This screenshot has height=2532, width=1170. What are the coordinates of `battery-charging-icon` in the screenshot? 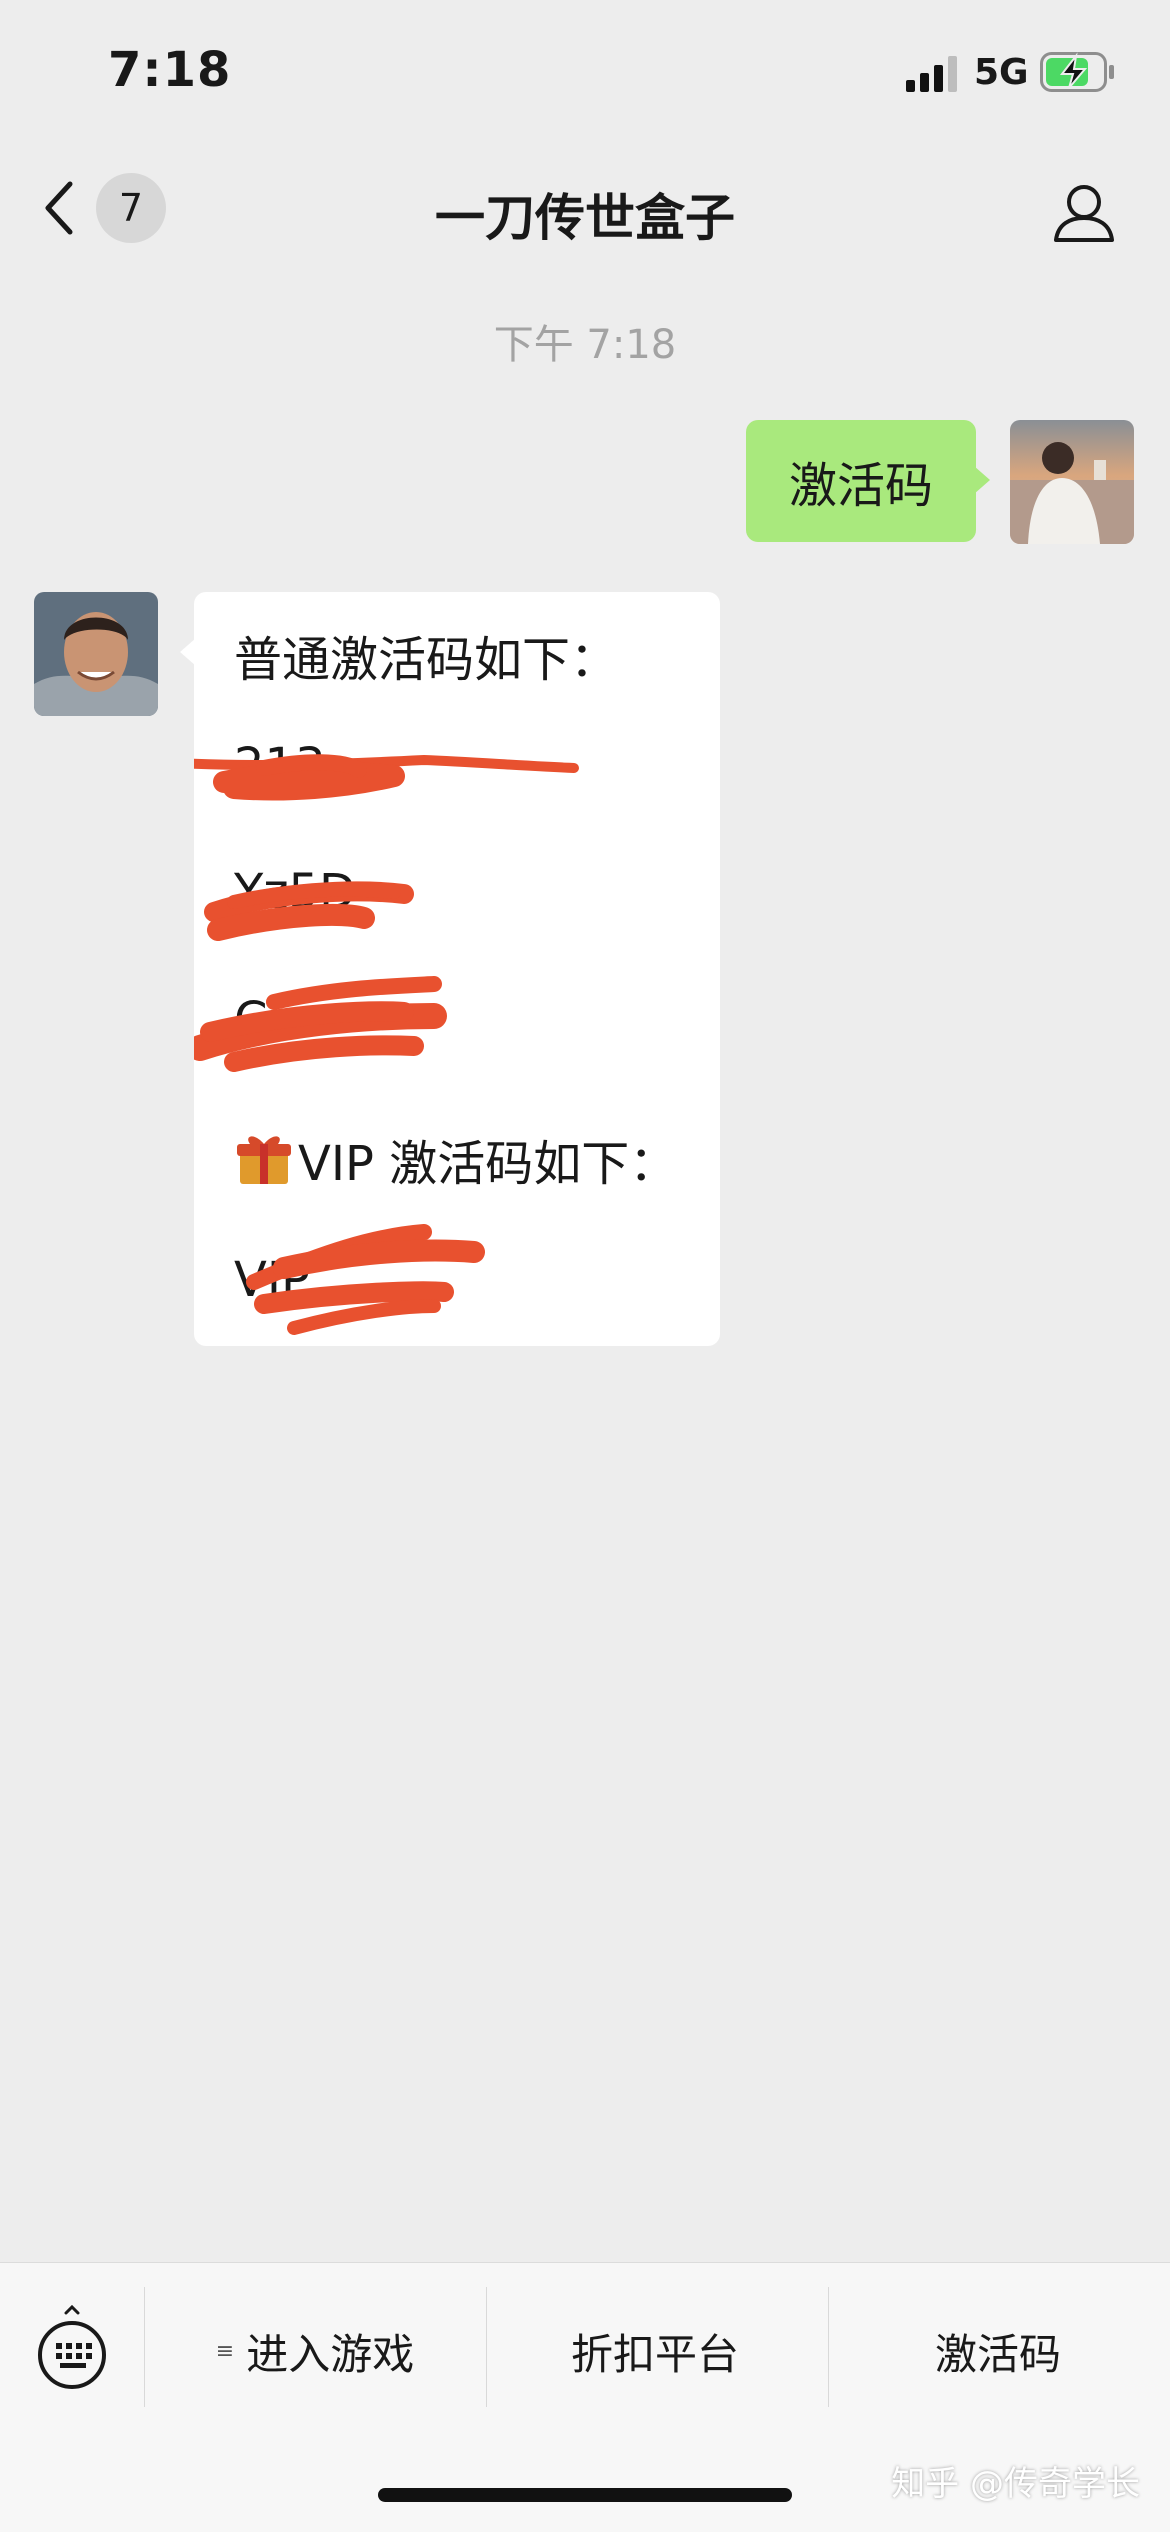 It's located at (1077, 72).